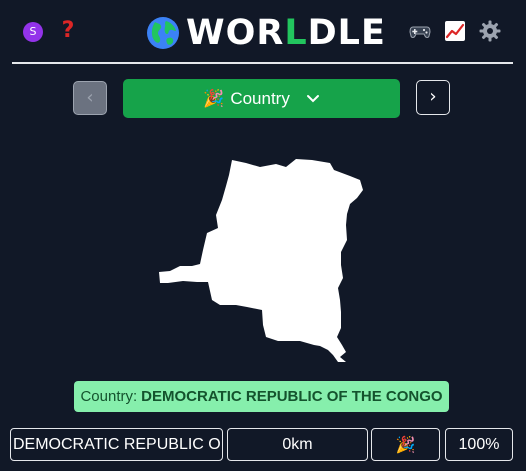 The height and width of the screenshot is (471, 526). I want to click on globe-icon, so click(163, 33).